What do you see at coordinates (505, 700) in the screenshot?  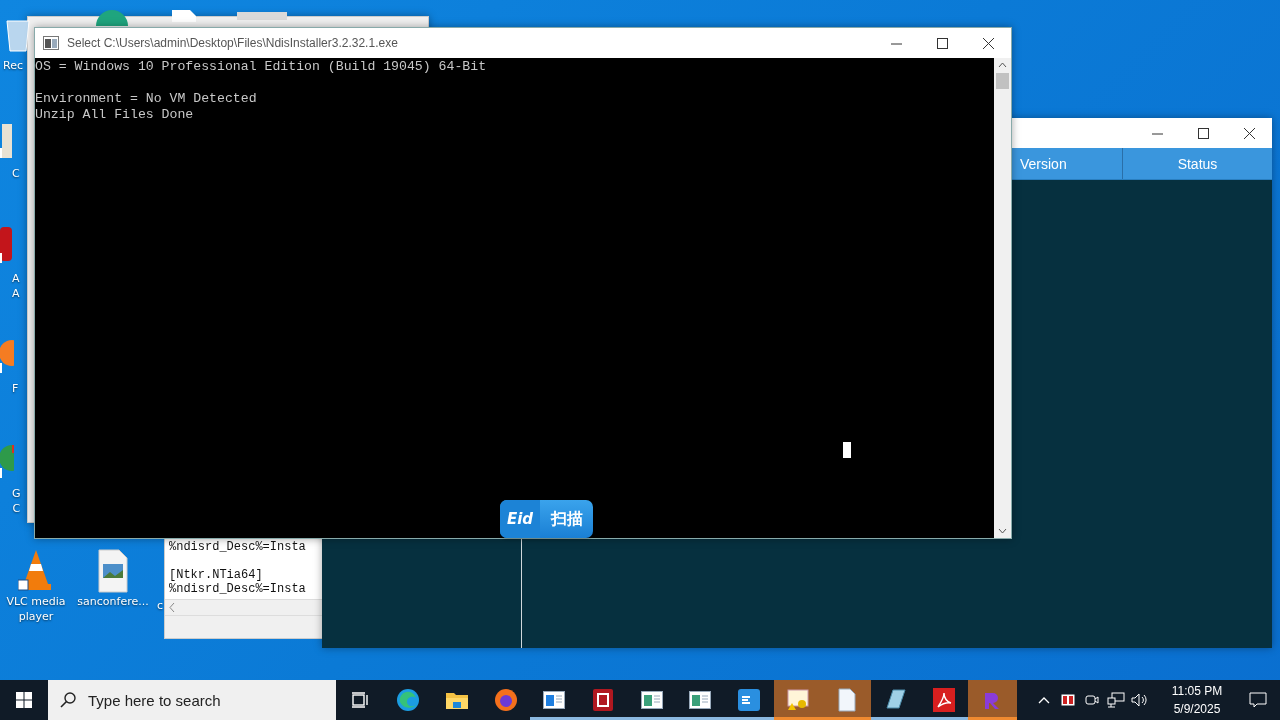 I see `fox-globe-icon` at bounding box center [505, 700].